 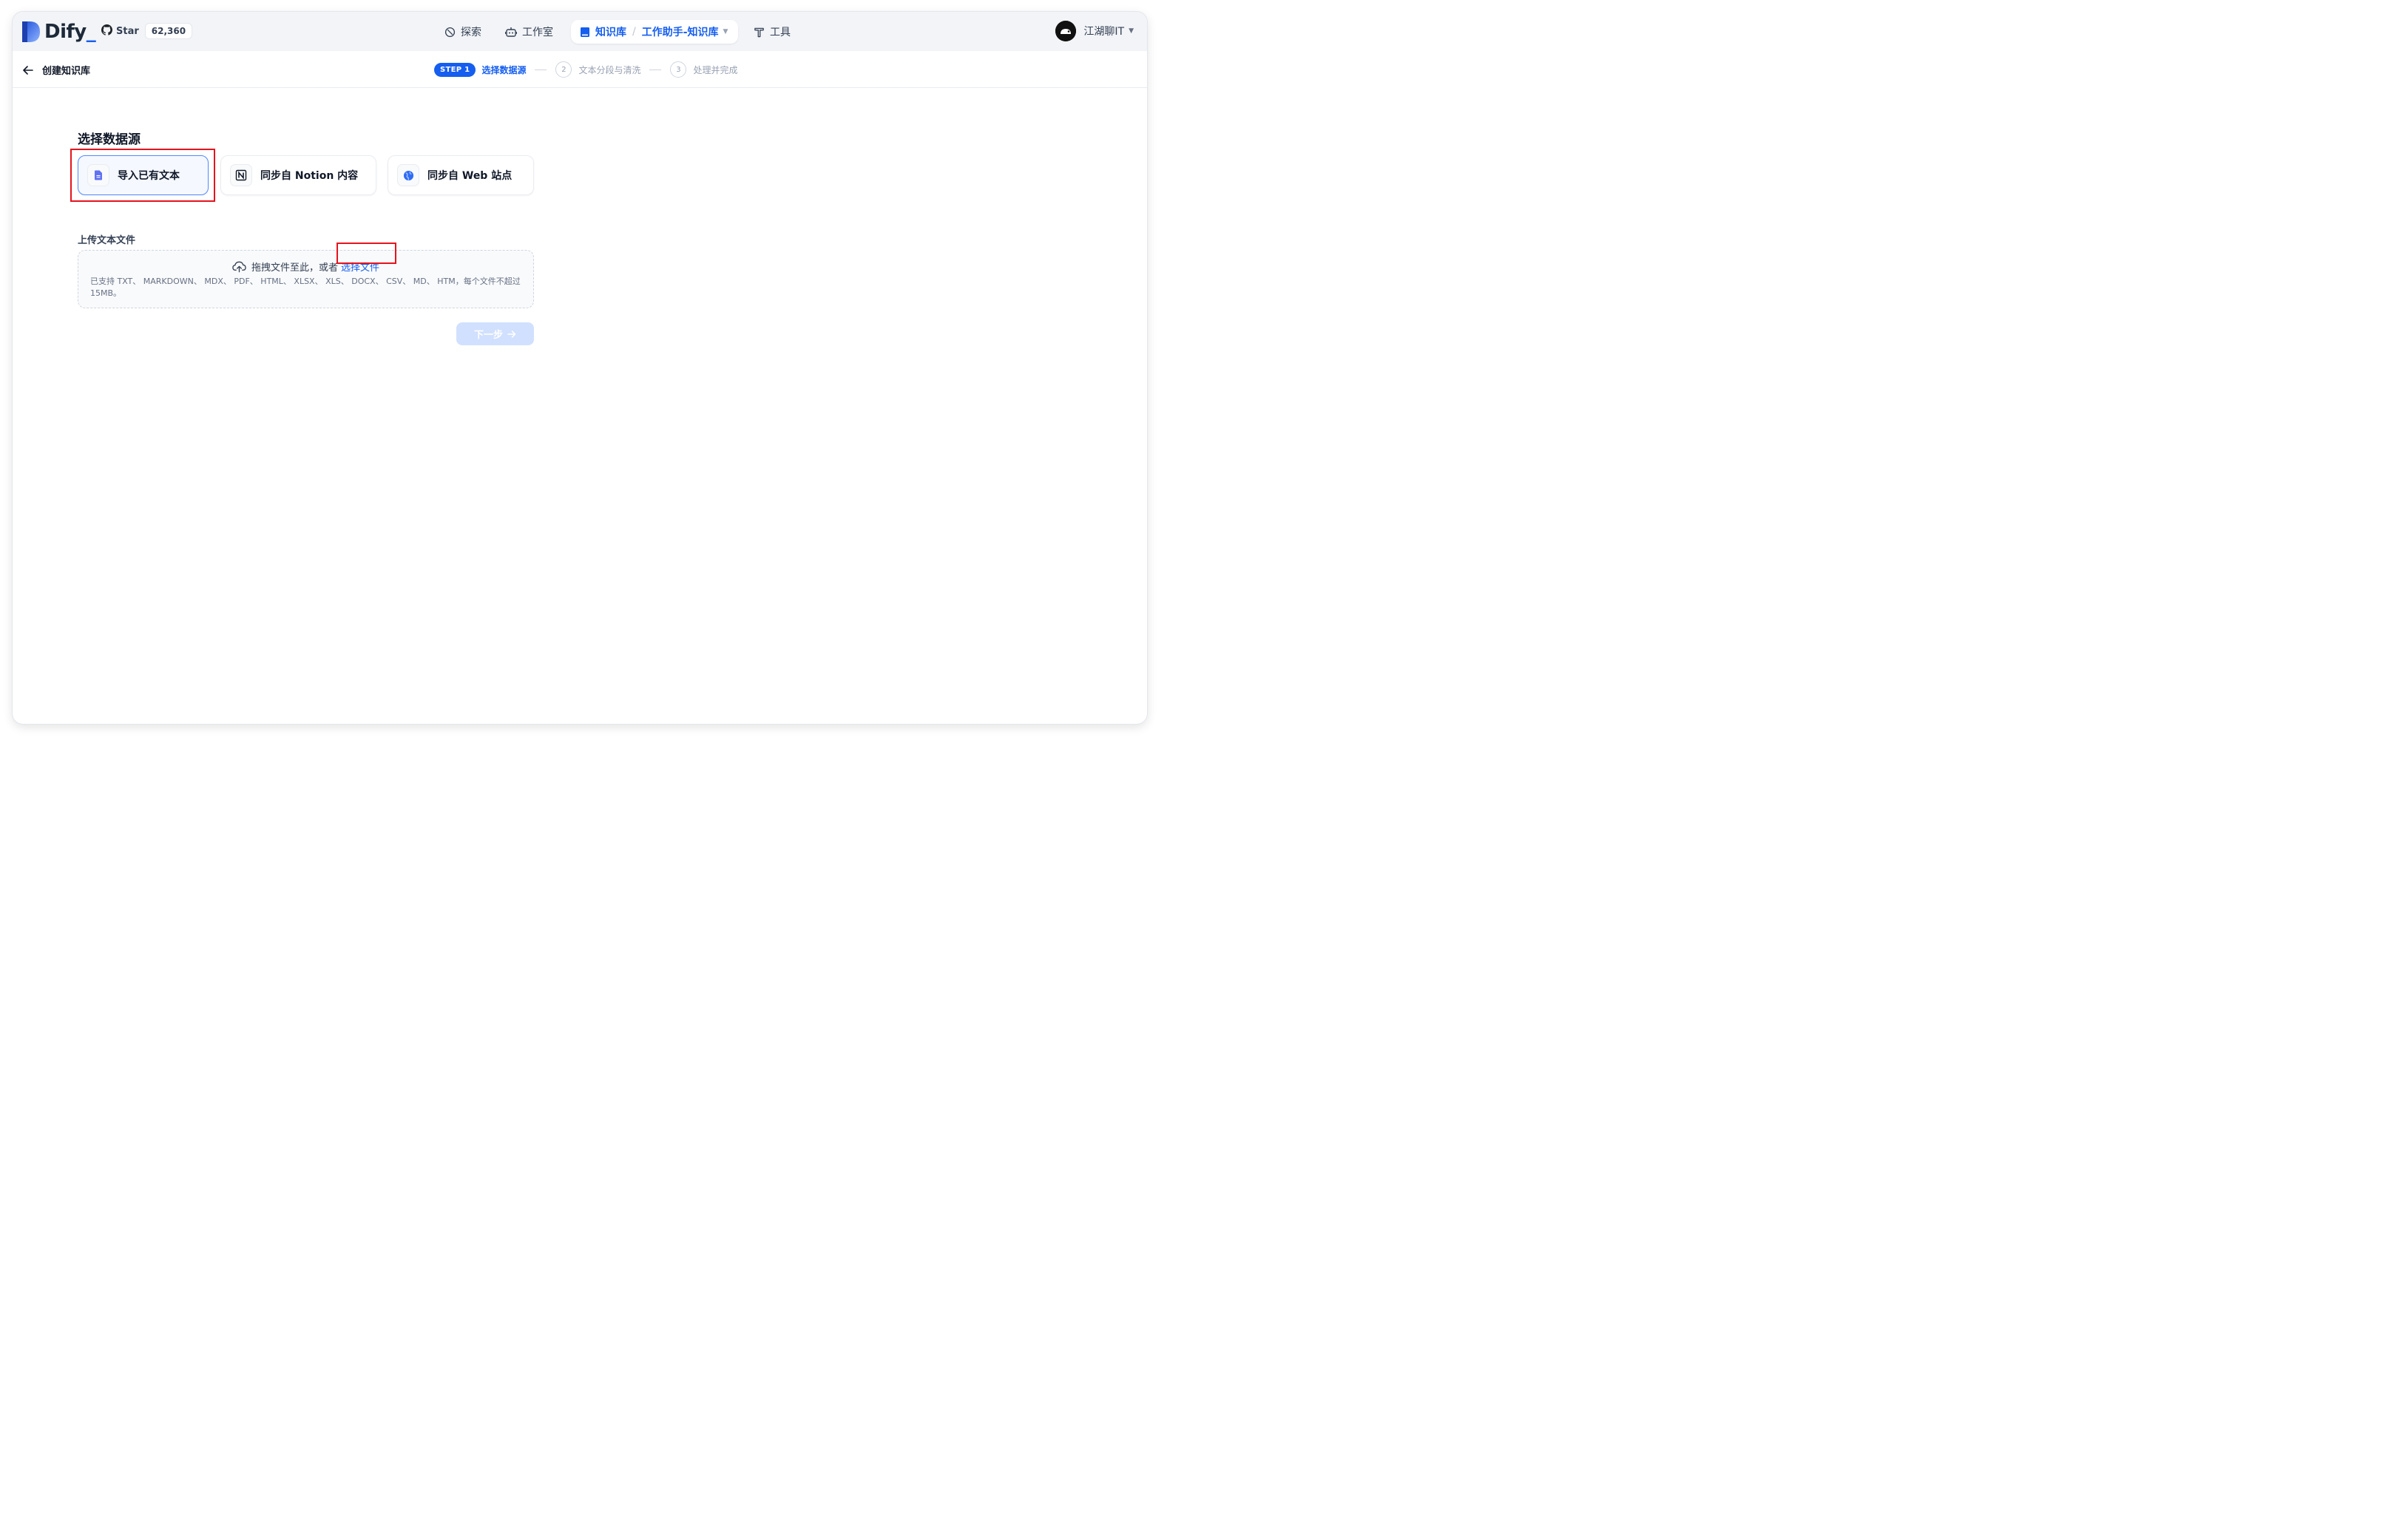 I want to click on file-icon, so click(x=98, y=175).